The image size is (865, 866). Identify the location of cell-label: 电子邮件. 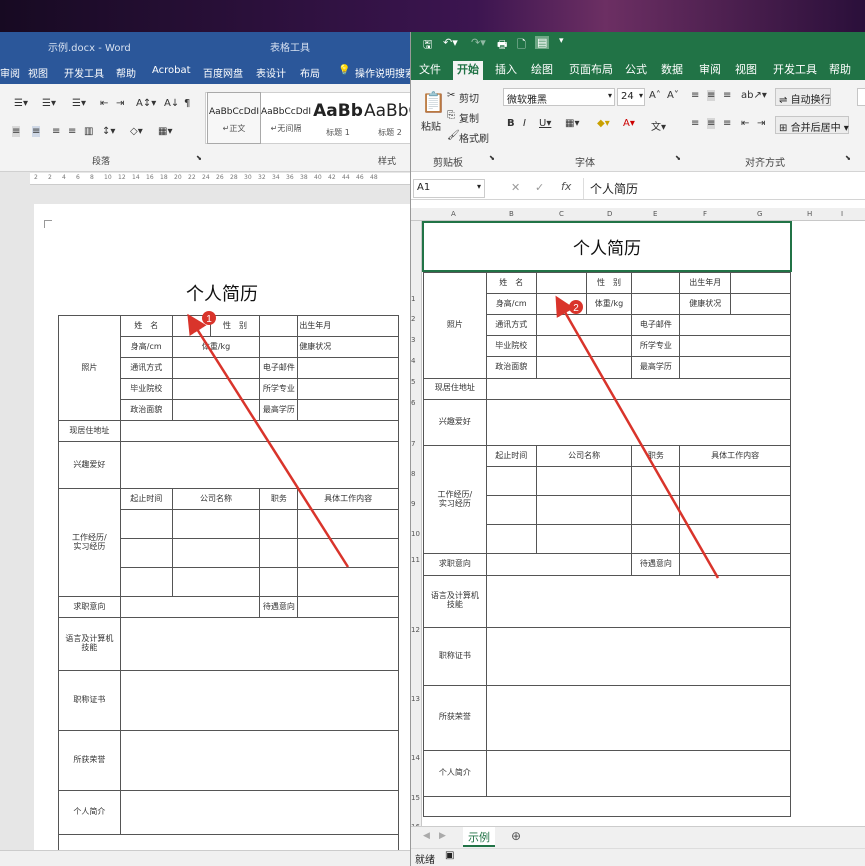
(656, 325).